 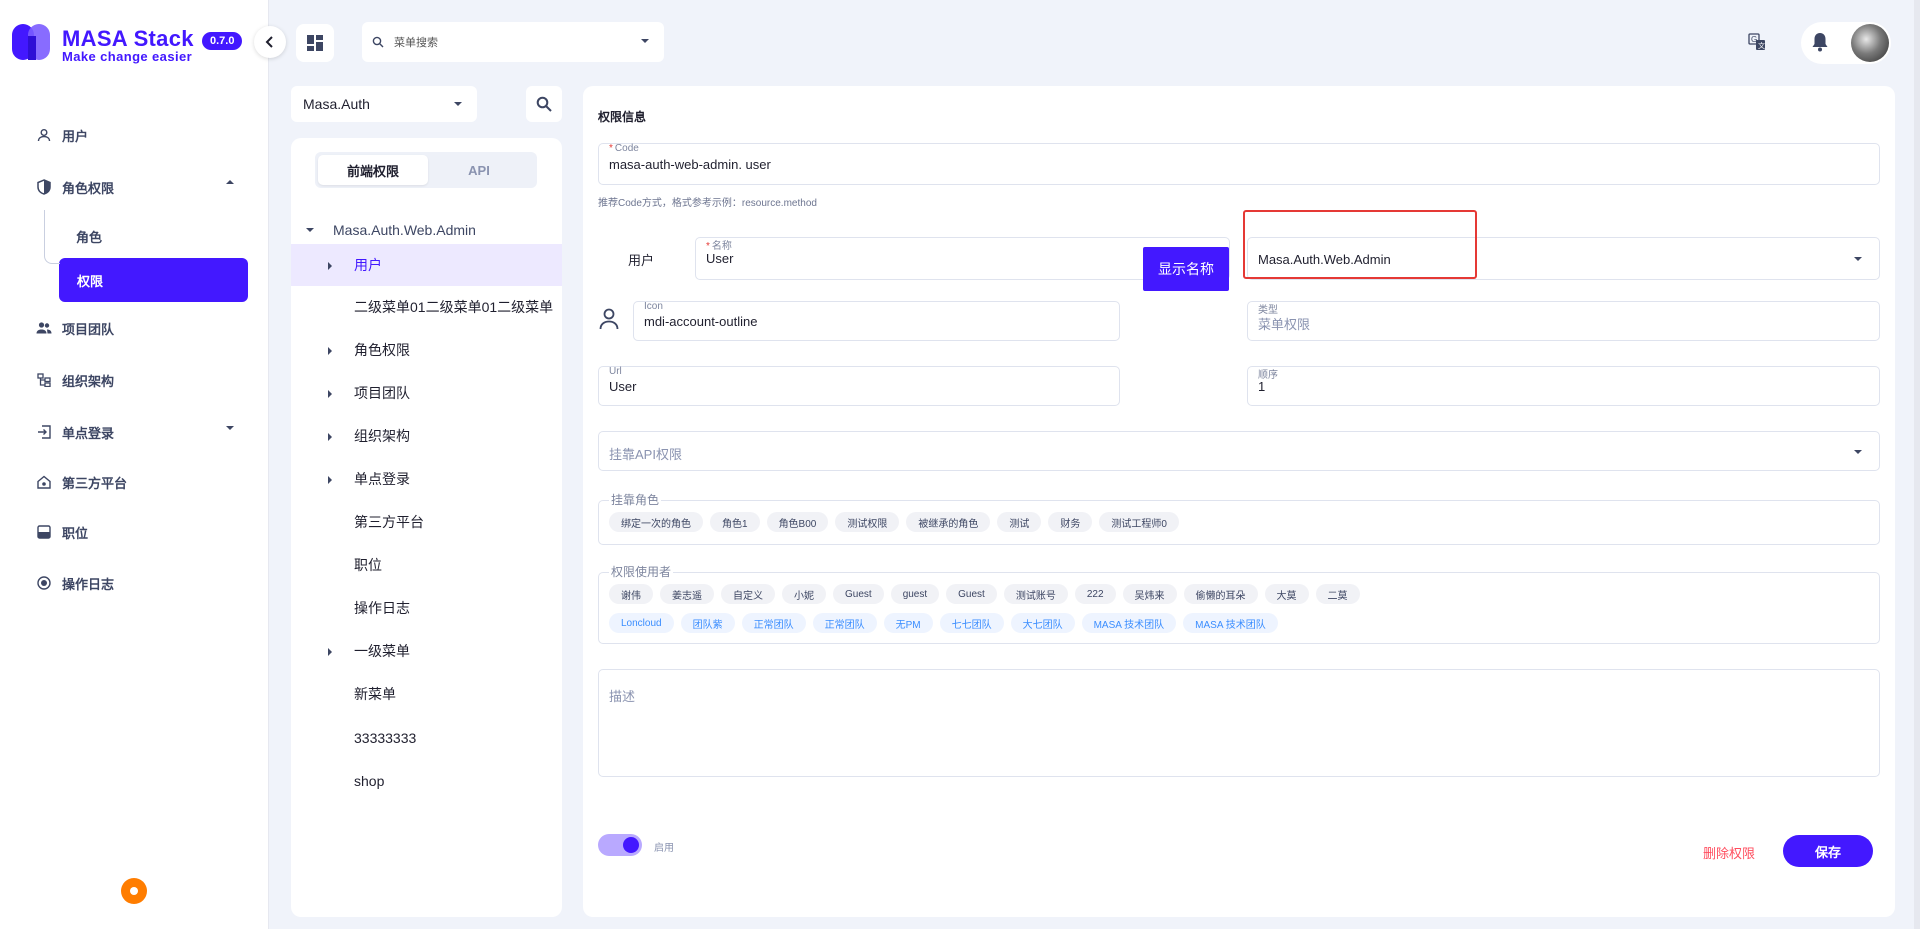 I want to click on tree-node: 职位, so click(x=426, y=565).